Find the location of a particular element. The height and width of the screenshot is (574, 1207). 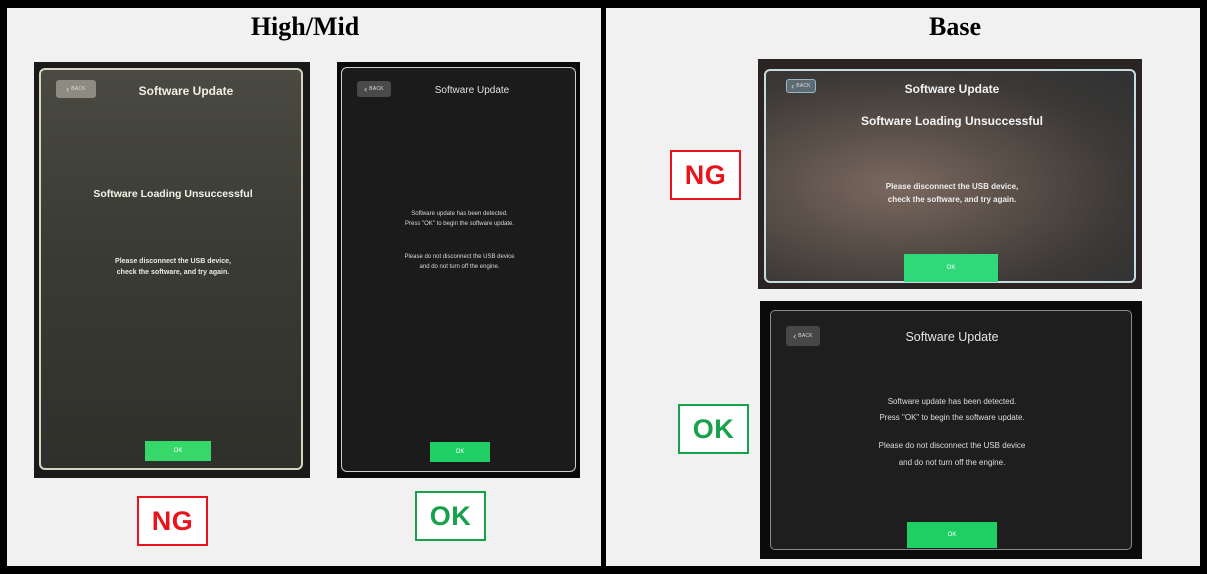

high-mid-ng-label: NG is located at coordinates (172, 521).